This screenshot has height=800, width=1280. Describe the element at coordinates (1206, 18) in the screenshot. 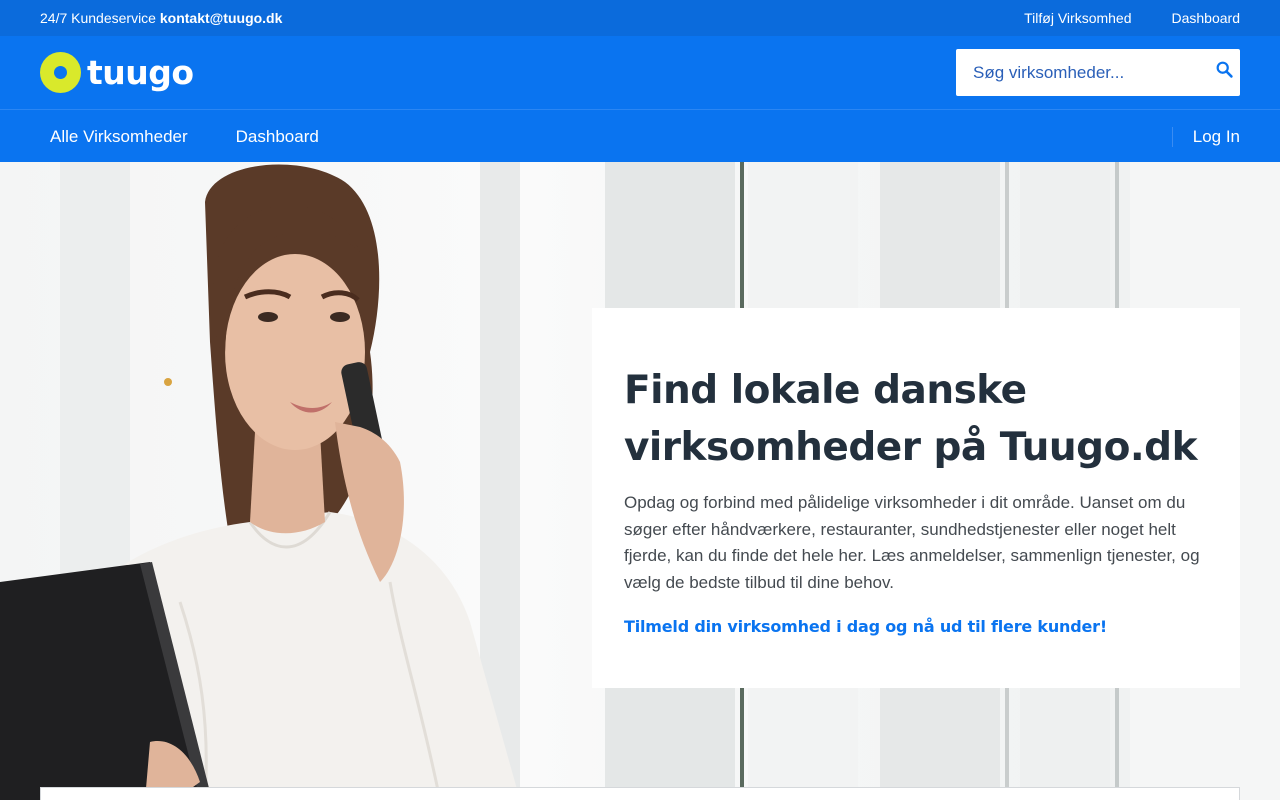

I see `top-dashboard-link: Dashboard` at that location.